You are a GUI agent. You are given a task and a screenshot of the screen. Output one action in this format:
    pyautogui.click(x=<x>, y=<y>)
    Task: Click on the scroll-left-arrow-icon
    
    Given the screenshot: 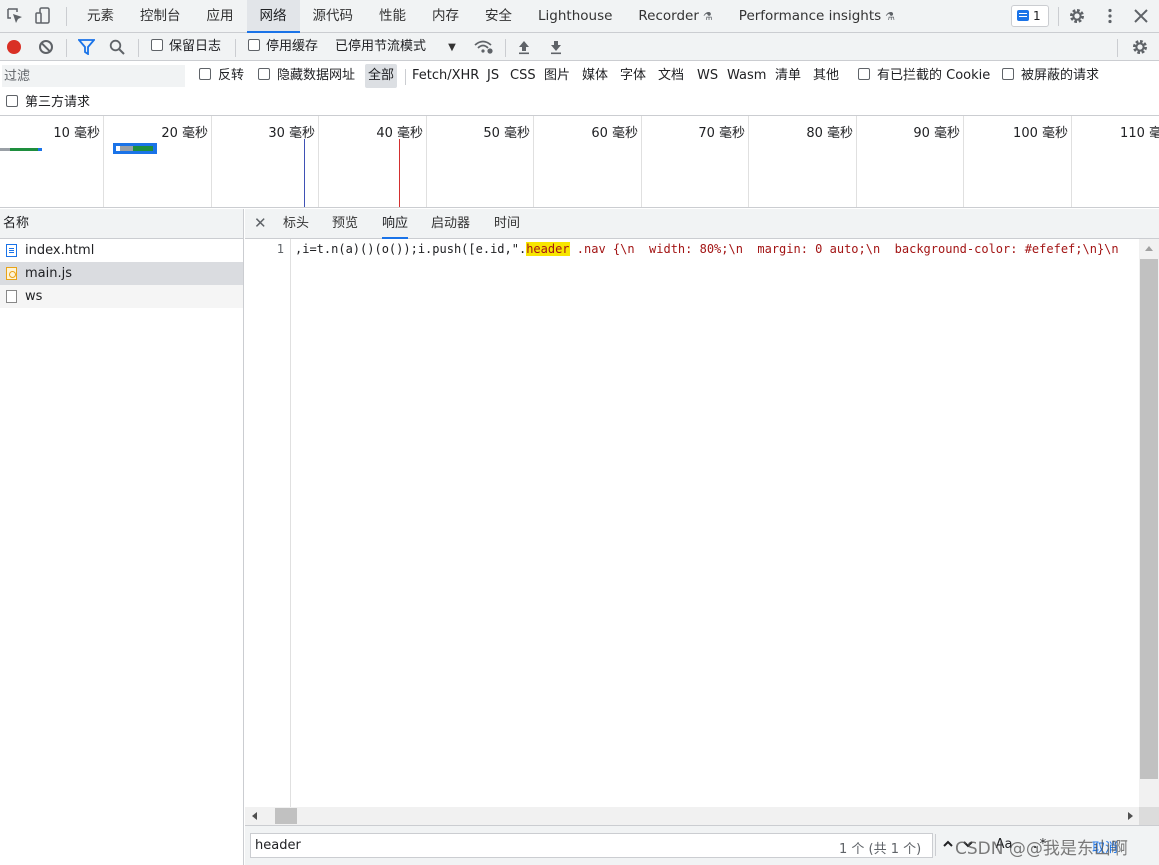 What is the action you would take?
    pyautogui.click(x=254, y=816)
    